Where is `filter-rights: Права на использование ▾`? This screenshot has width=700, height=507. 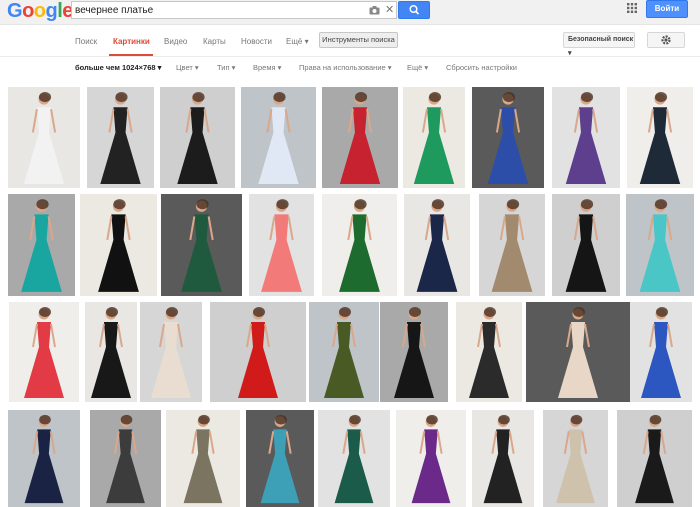
filter-rights: Права на использование ▾ is located at coordinates (345, 67).